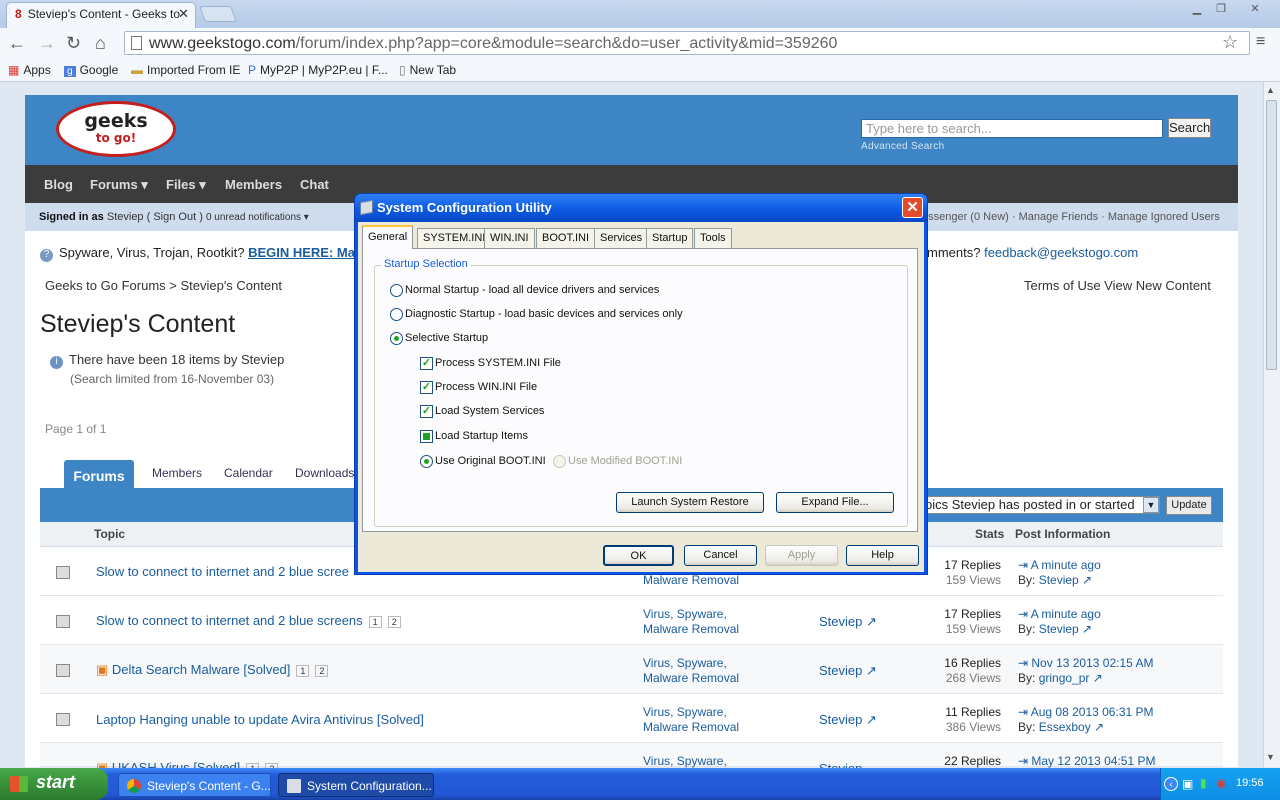 The image size is (1280, 800). I want to click on last-post-link: ⇥ A minute ago, so click(1059, 614).